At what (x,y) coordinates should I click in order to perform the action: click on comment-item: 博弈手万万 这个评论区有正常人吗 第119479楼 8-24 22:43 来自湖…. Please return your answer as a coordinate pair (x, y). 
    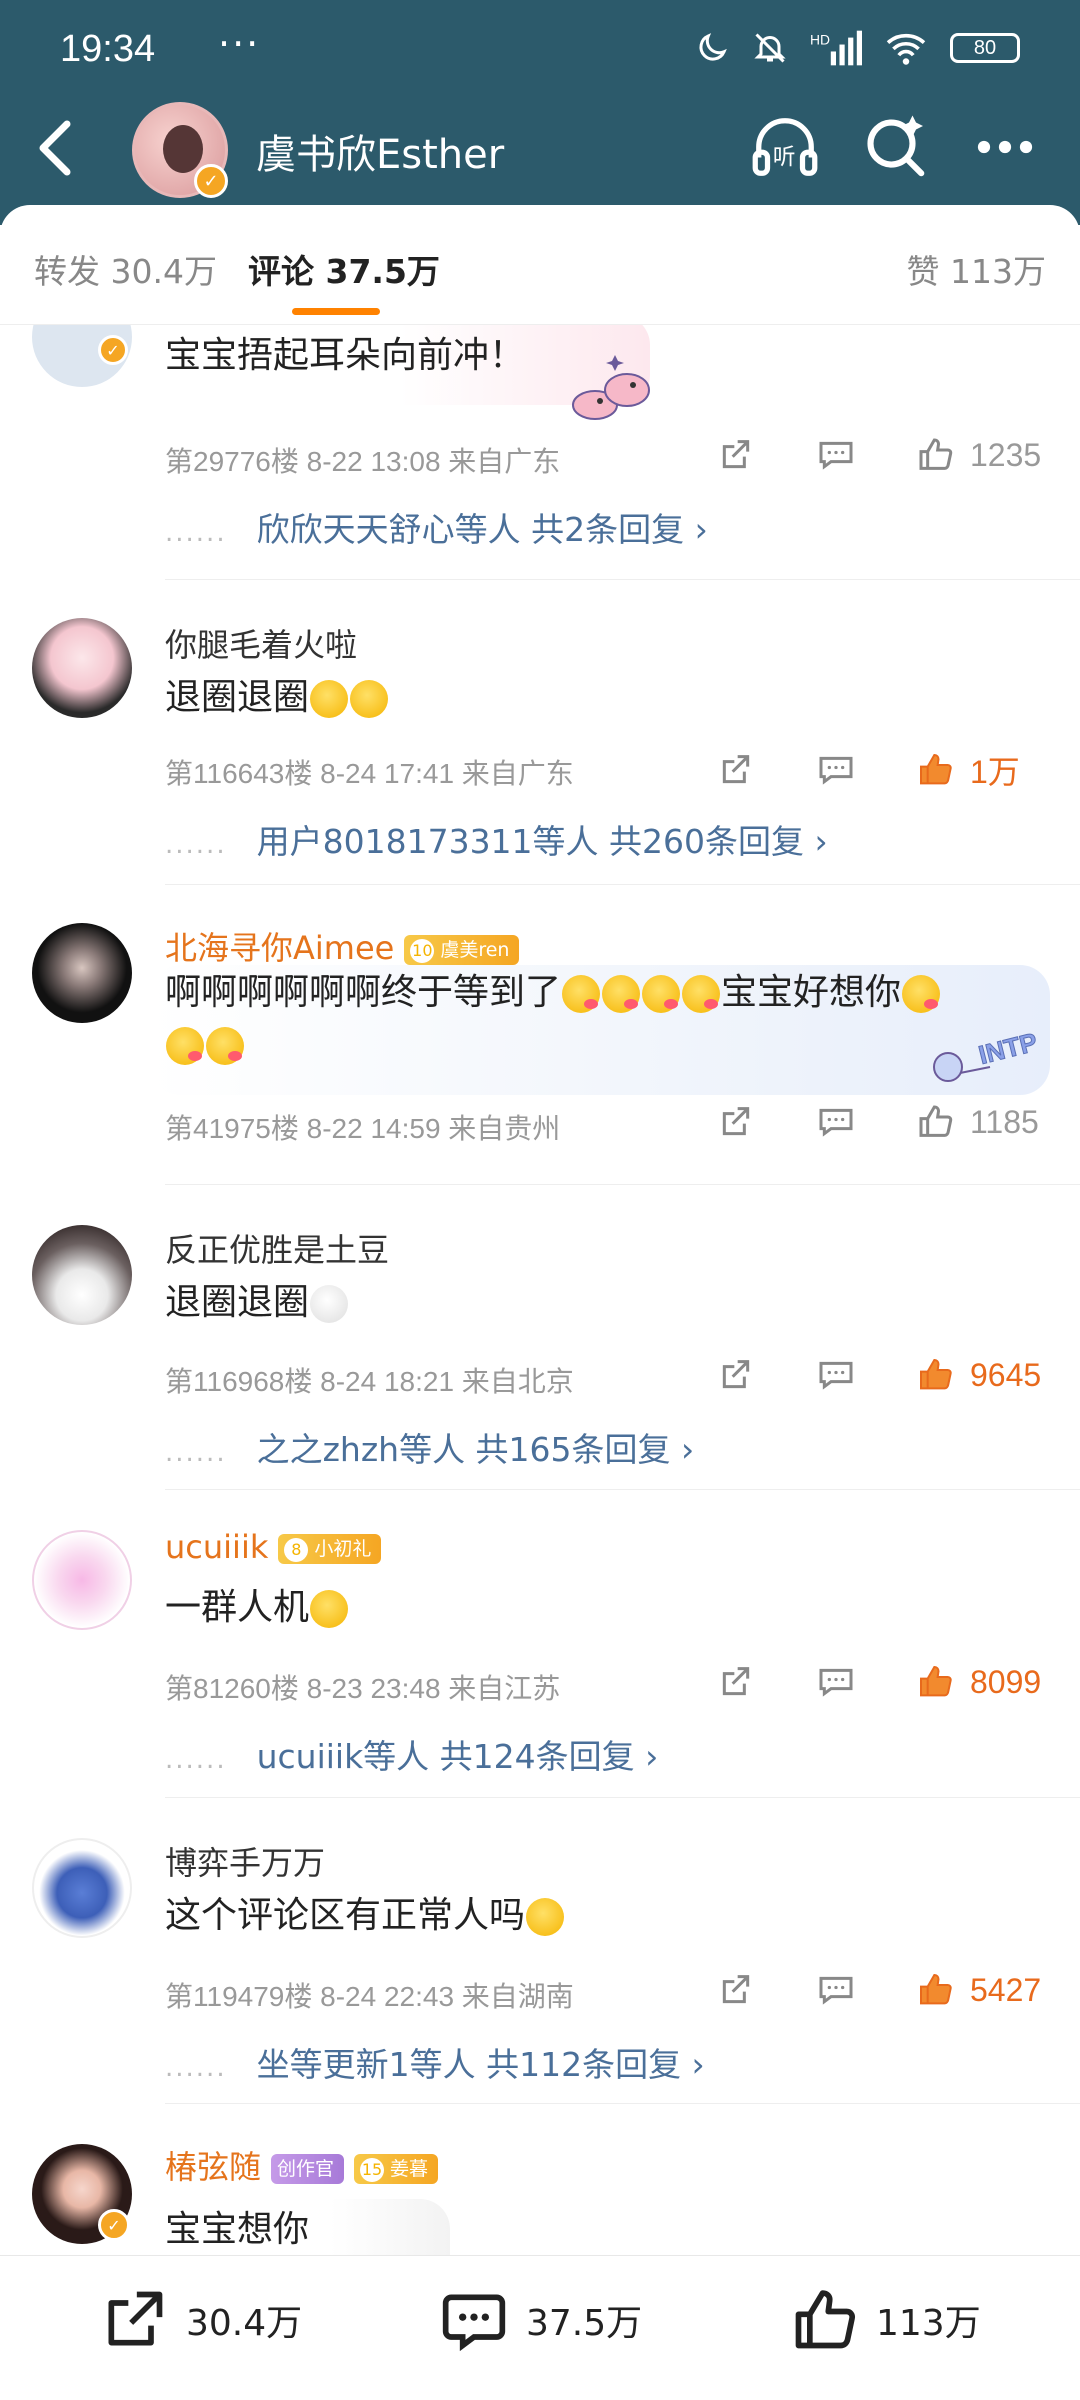
    Looking at the image, I should click on (540, 1951).